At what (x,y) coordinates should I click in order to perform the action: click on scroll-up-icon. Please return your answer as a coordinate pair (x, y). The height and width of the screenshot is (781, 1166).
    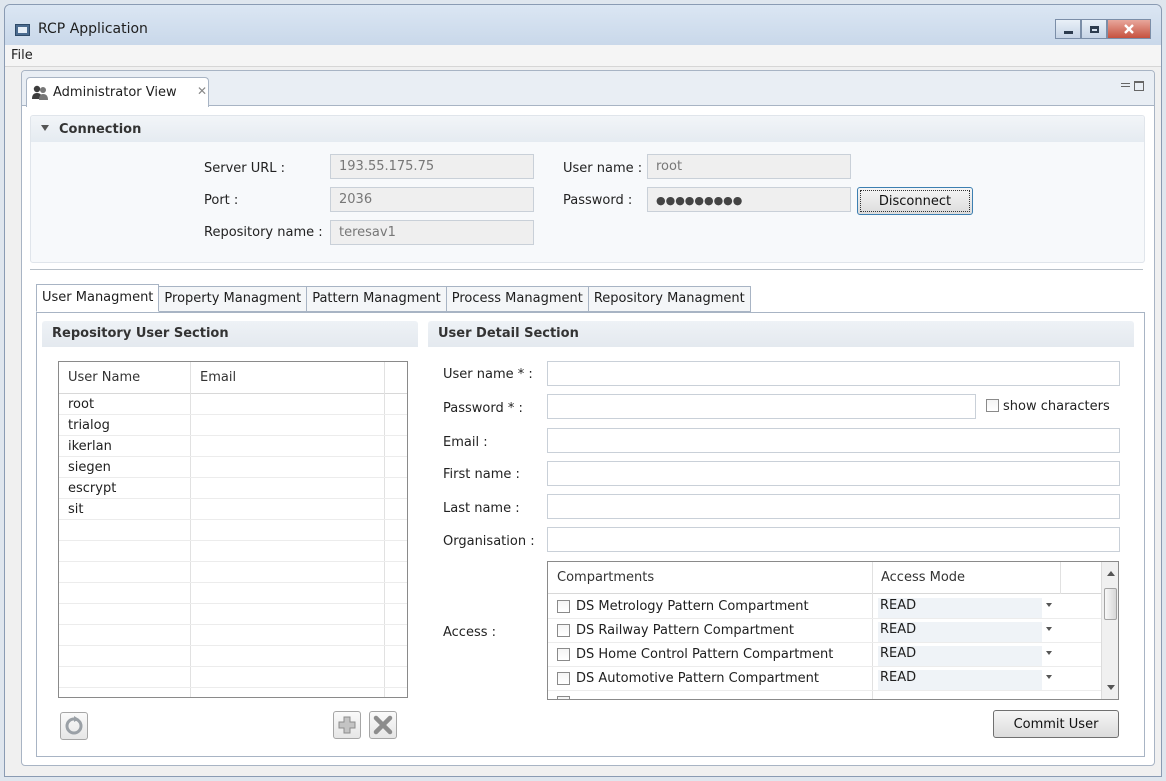
    Looking at the image, I should click on (1111, 573).